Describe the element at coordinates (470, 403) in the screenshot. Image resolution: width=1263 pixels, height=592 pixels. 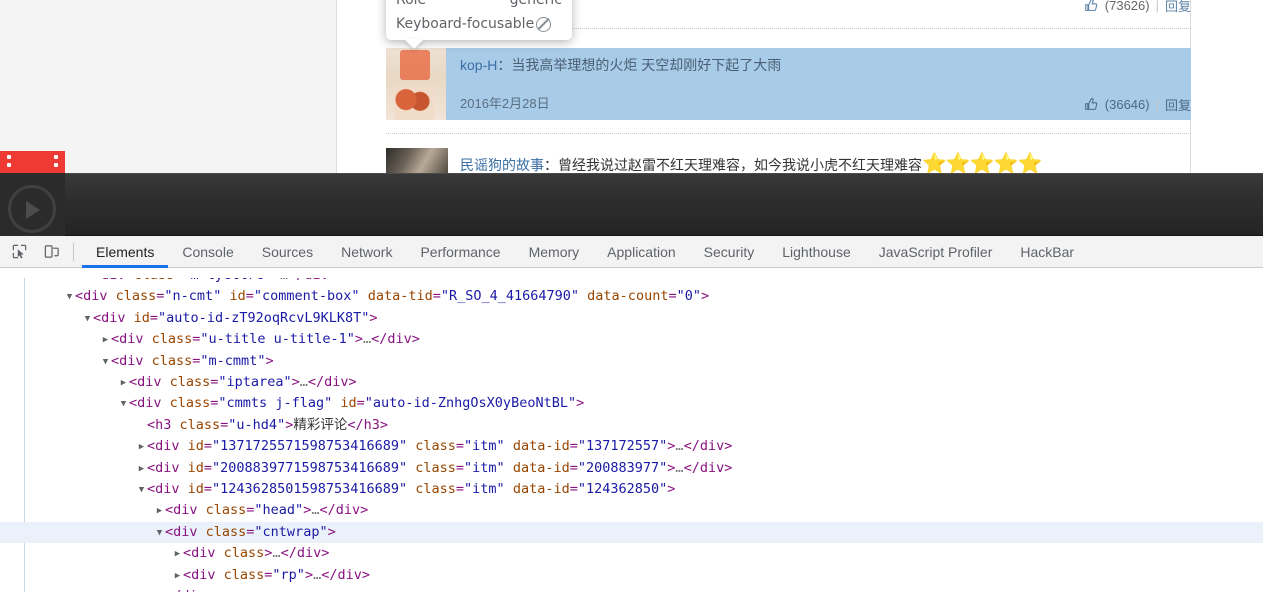
I see `dom-token-val: "auto-id-ZnhgOsX0yBeoNtBL"` at that location.